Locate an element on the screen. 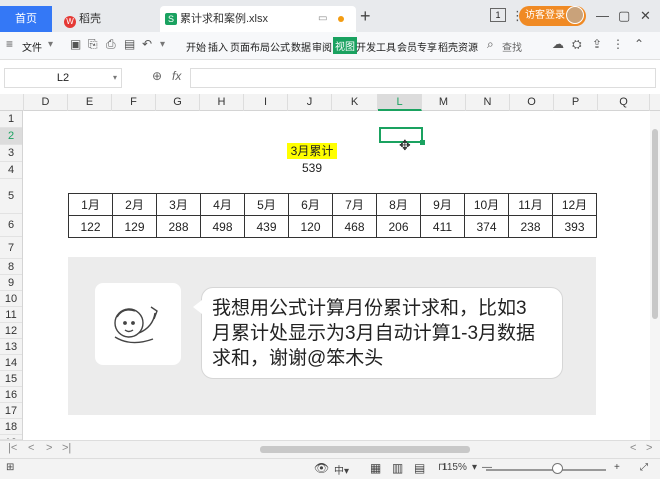 This screenshot has height=479, width=660. column-header: N is located at coordinates (488, 102).